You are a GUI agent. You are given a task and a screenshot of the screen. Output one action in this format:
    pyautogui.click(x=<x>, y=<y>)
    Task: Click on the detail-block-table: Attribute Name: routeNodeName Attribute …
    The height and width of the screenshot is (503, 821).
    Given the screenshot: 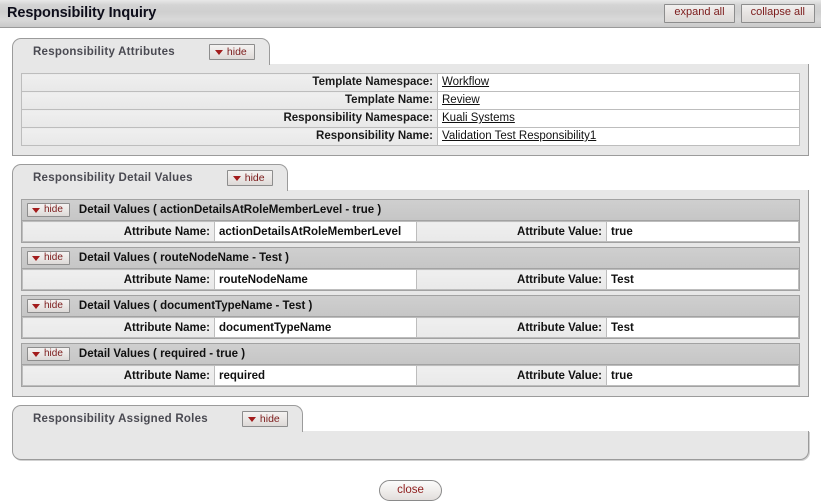 What is the action you would take?
    pyautogui.click(x=410, y=279)
    